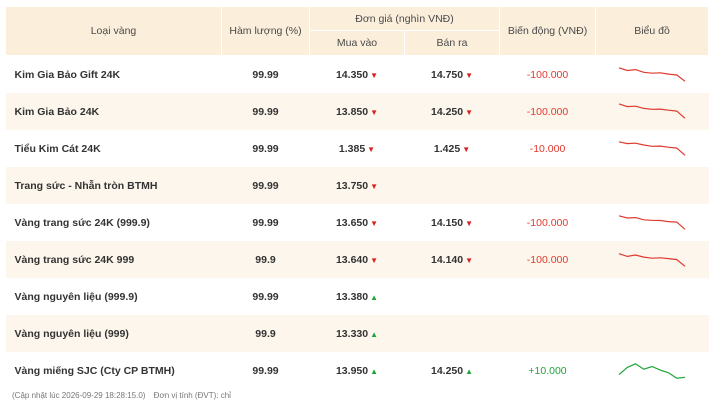 The image size is (720, 413). What do you see at coordinates (447, 74) in the screenshot?
I see `cell-sell-value: 14.750` at bounding box center [447, 74].